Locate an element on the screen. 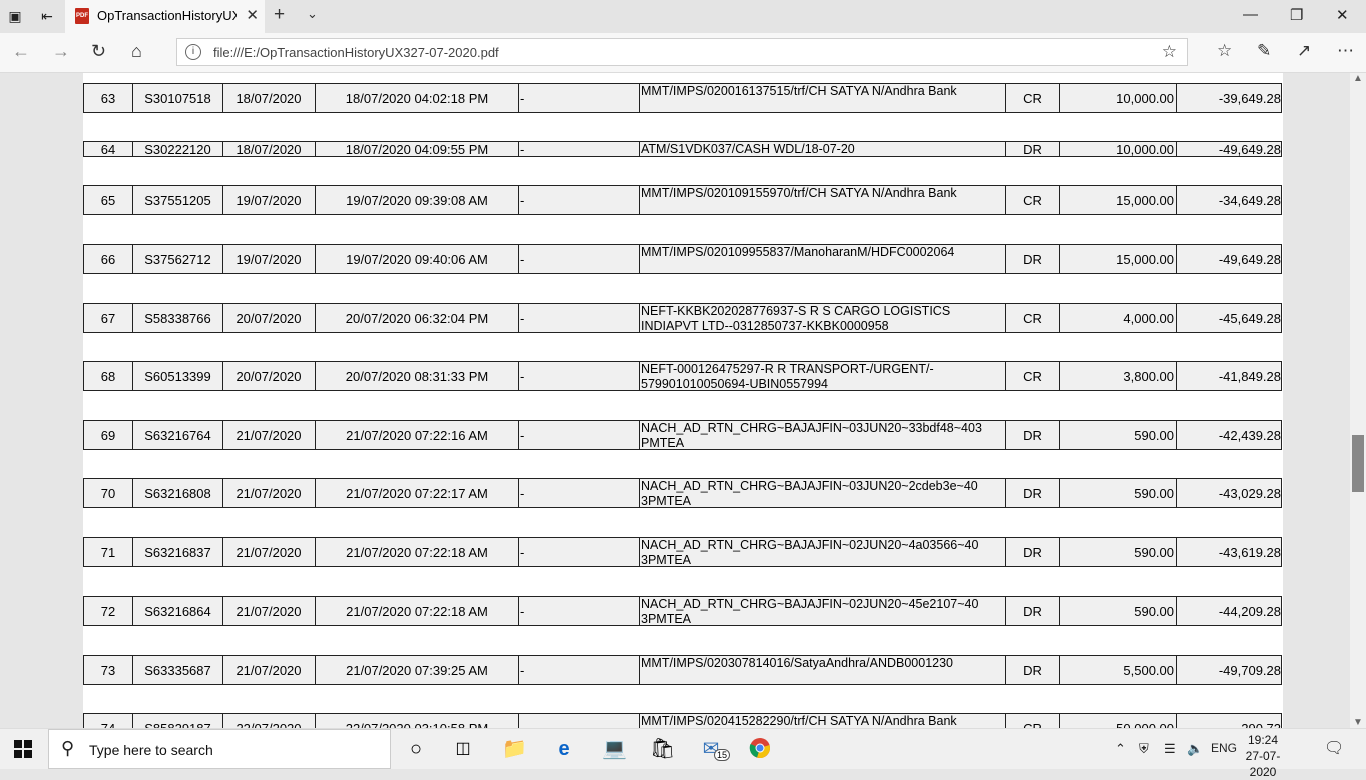 The height and width of the screenshot is (780, 1366). show-hidden-icons-icon: ⌃ is located at coordinates (1120, 749).